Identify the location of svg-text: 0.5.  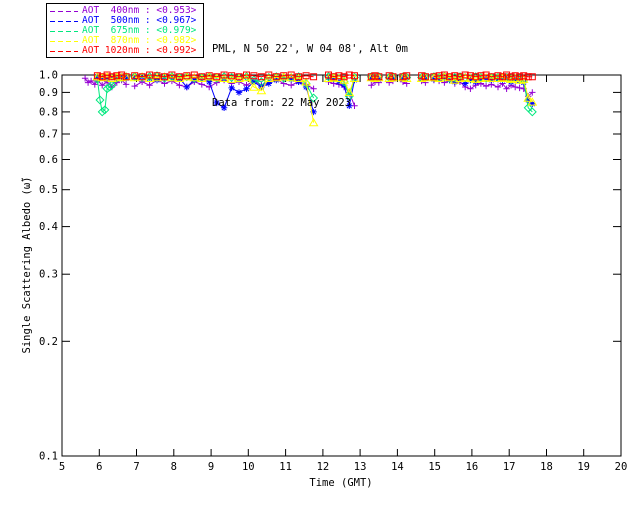
(48, 190).